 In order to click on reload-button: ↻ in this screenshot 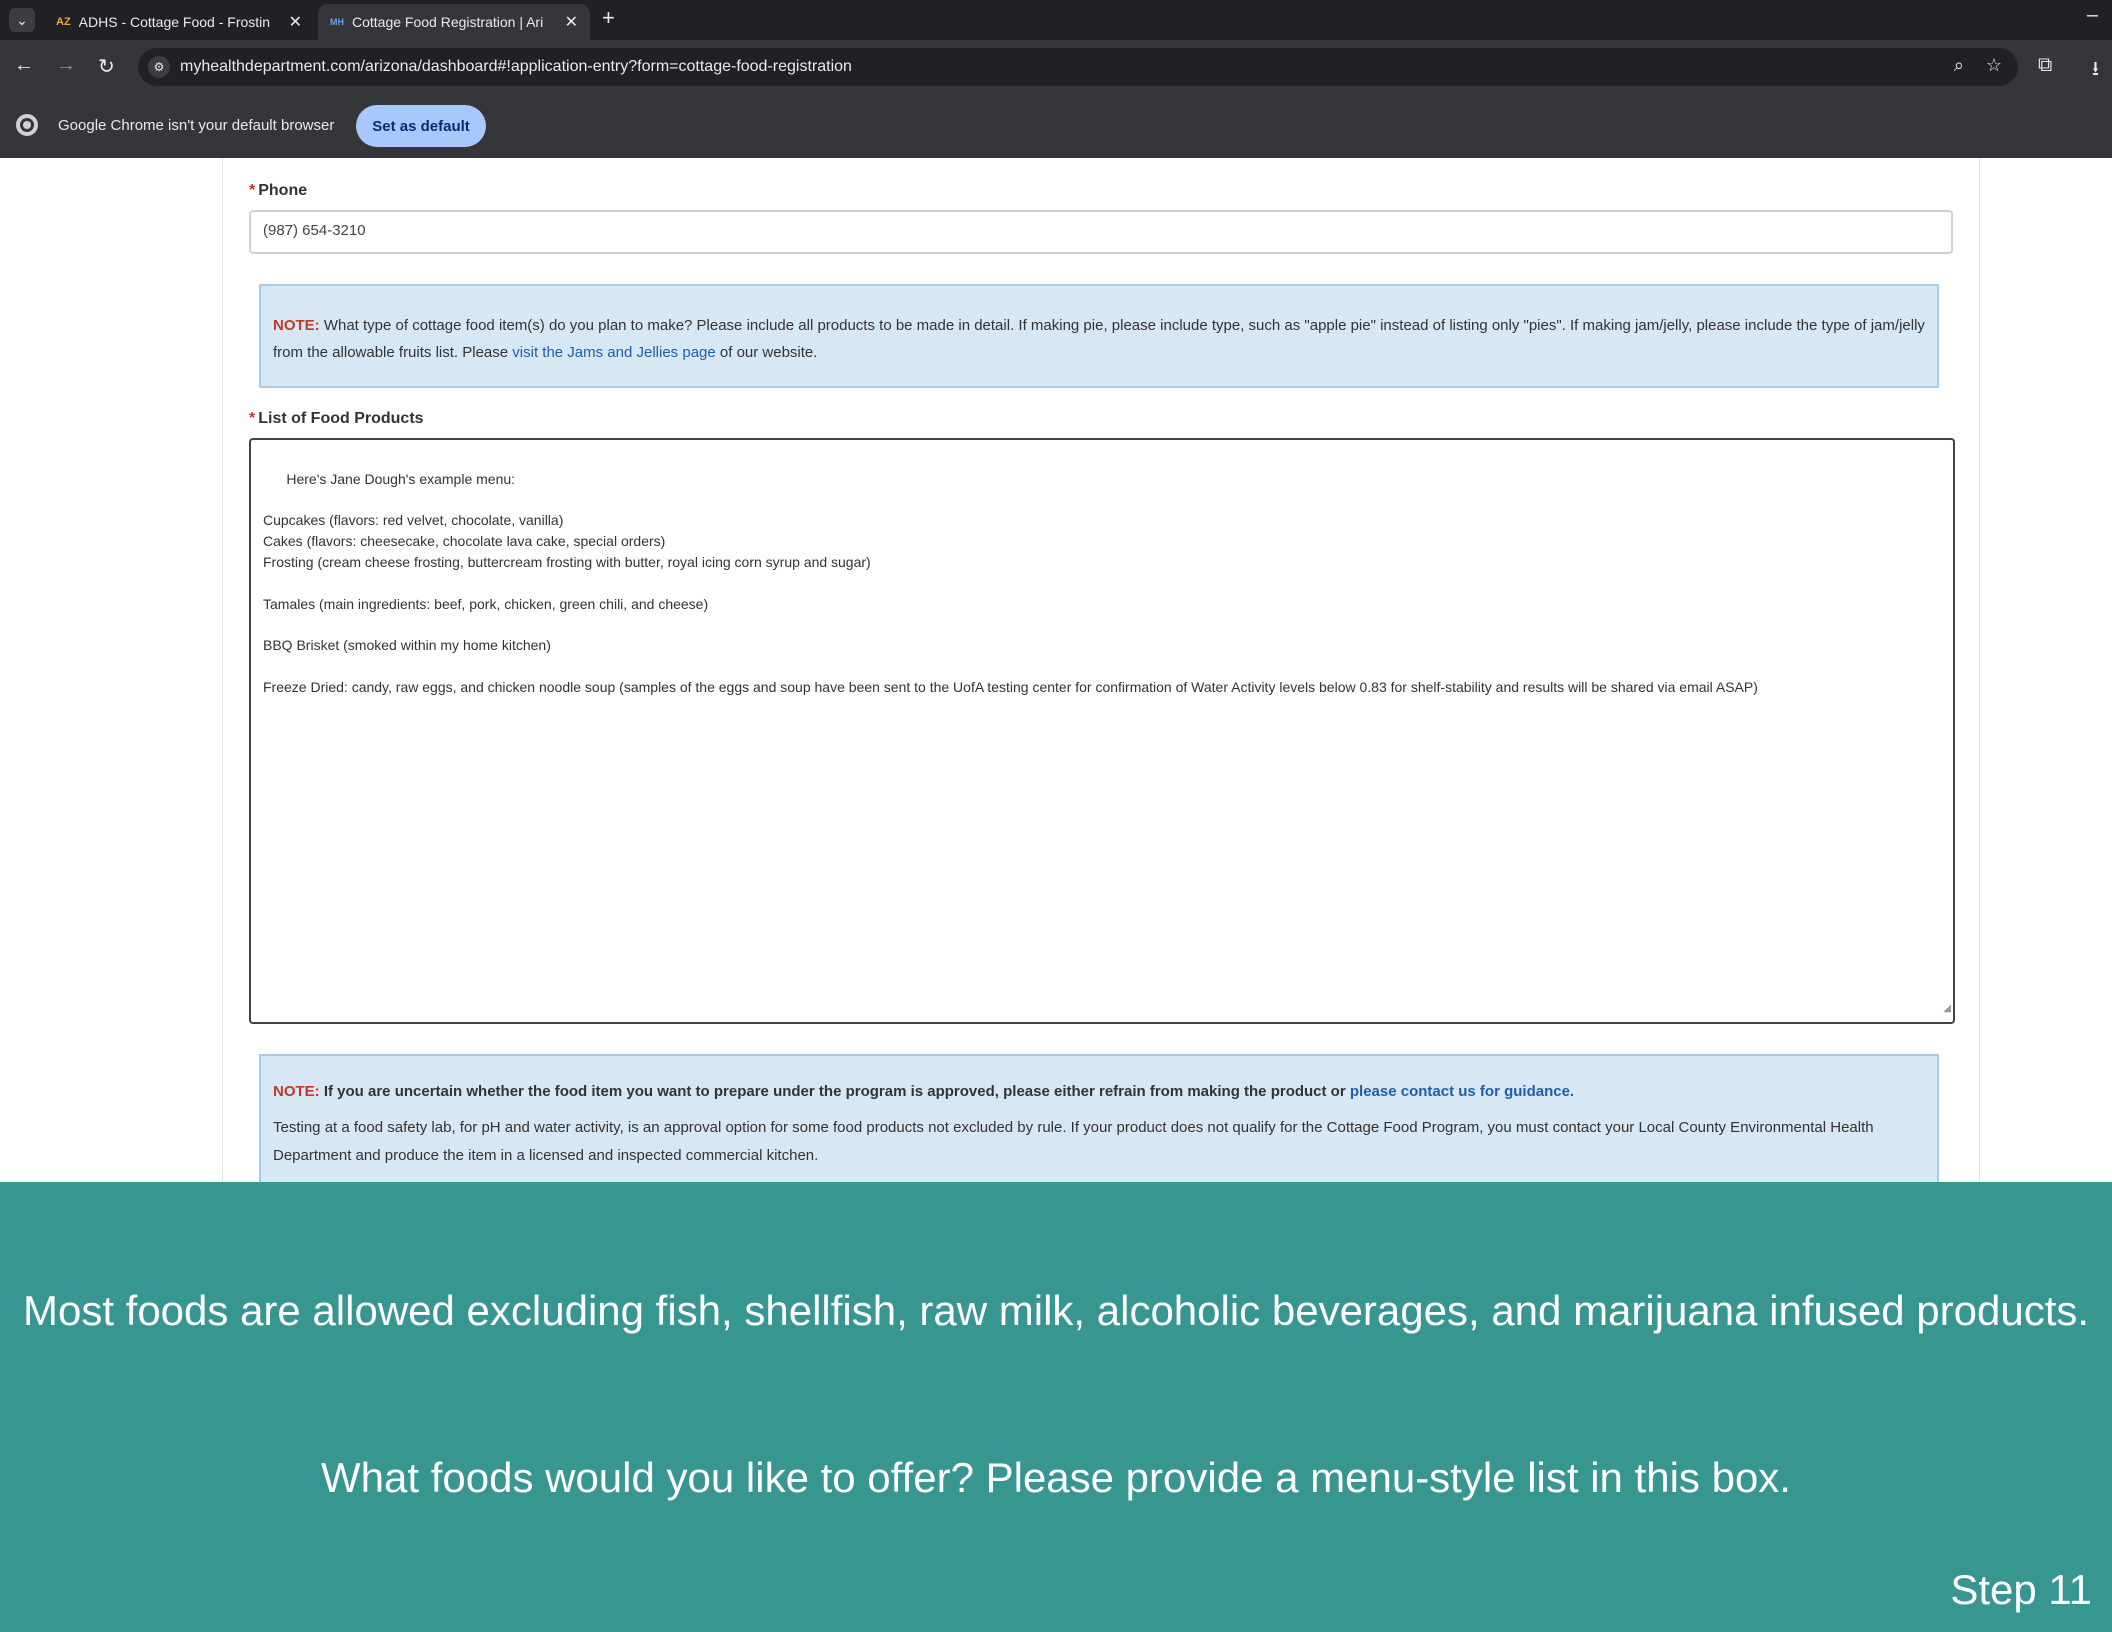, I will do `click(106, 66)`.